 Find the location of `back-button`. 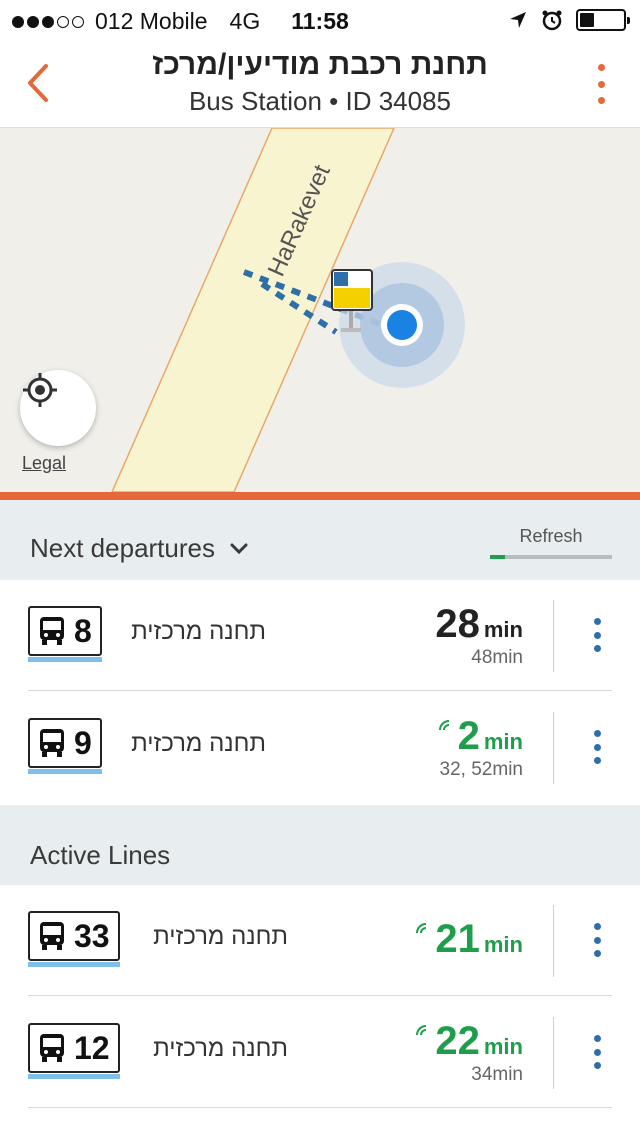

back-button is located at coordinates (38, 83).